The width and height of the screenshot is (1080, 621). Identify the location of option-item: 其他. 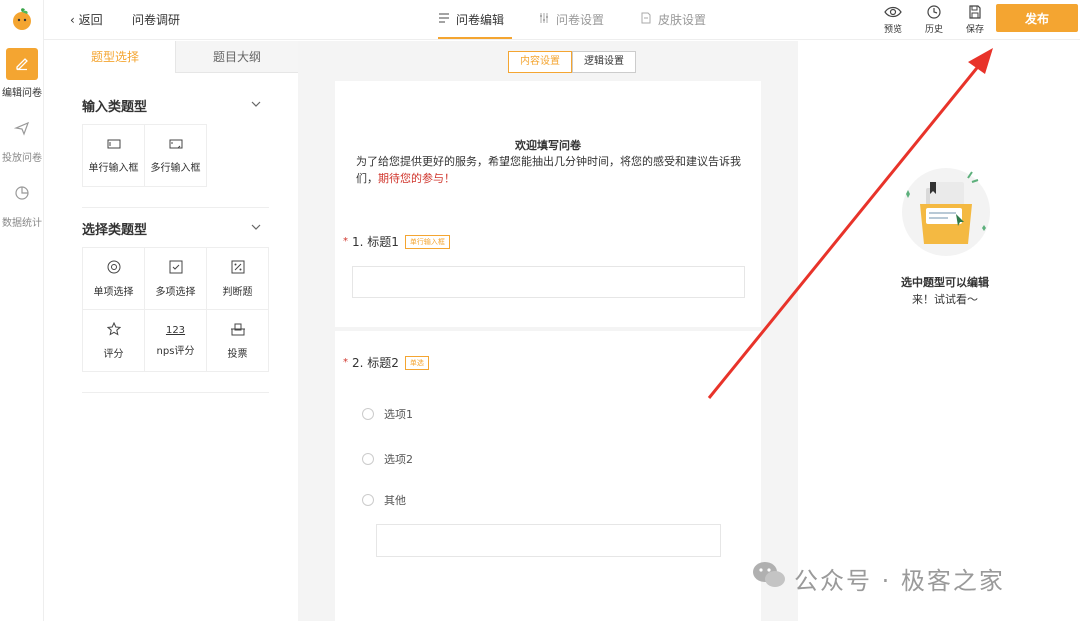
(384, 500).